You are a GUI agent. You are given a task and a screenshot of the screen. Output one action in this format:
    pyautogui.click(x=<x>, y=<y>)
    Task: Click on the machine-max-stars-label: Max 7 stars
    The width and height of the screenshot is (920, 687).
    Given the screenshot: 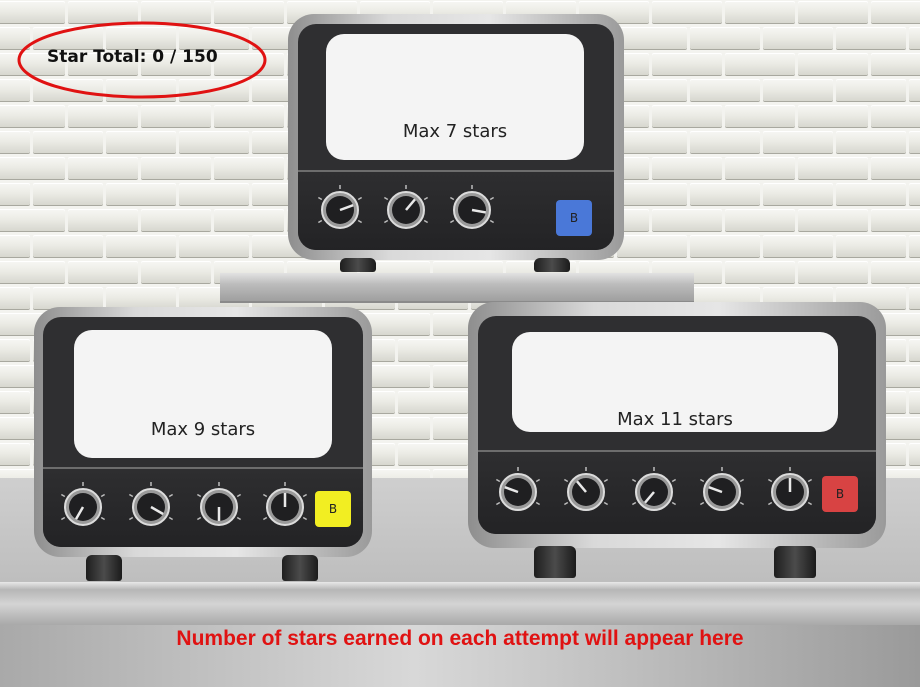 What is the action you would take?
    pyautogui.click(x=455, y=131)
    